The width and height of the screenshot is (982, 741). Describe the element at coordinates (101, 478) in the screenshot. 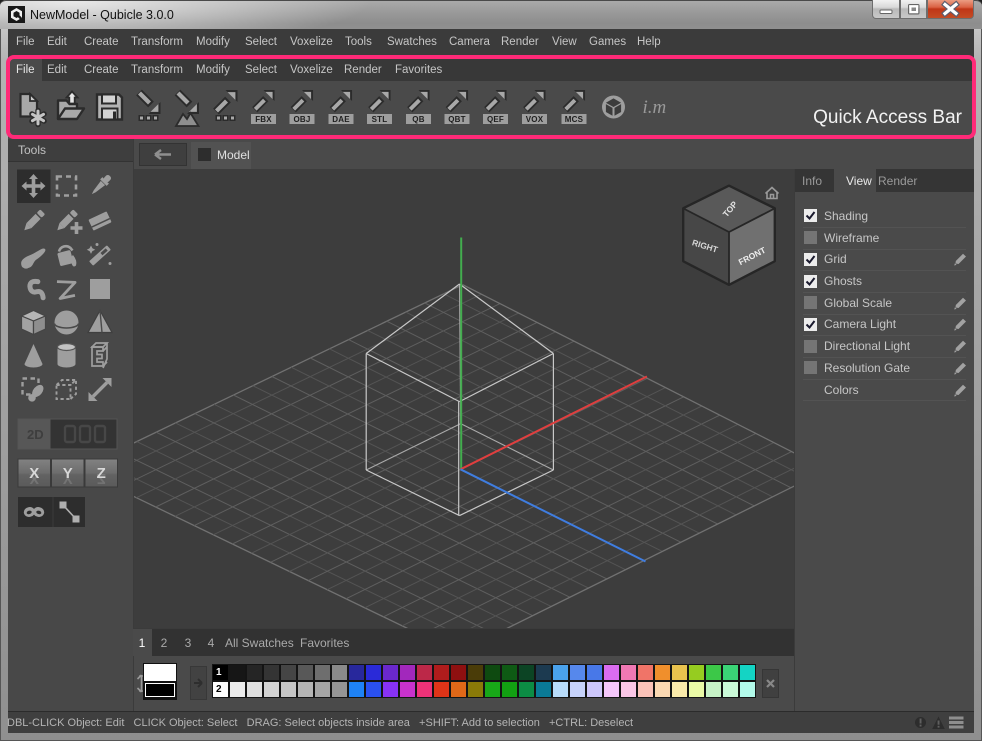

I see `svg-text: Z` at that location.